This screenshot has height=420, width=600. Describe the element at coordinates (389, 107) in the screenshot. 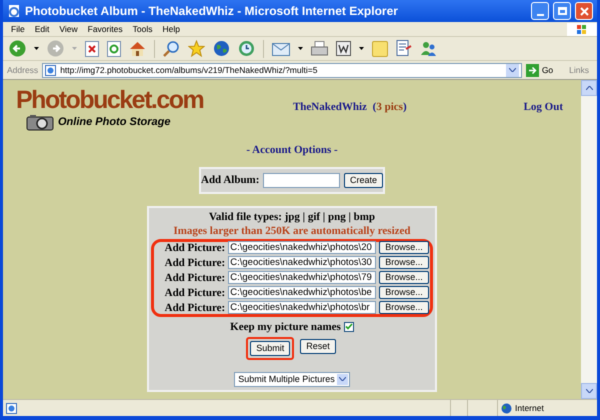

I see `picture-count: 3 pics` at that location.